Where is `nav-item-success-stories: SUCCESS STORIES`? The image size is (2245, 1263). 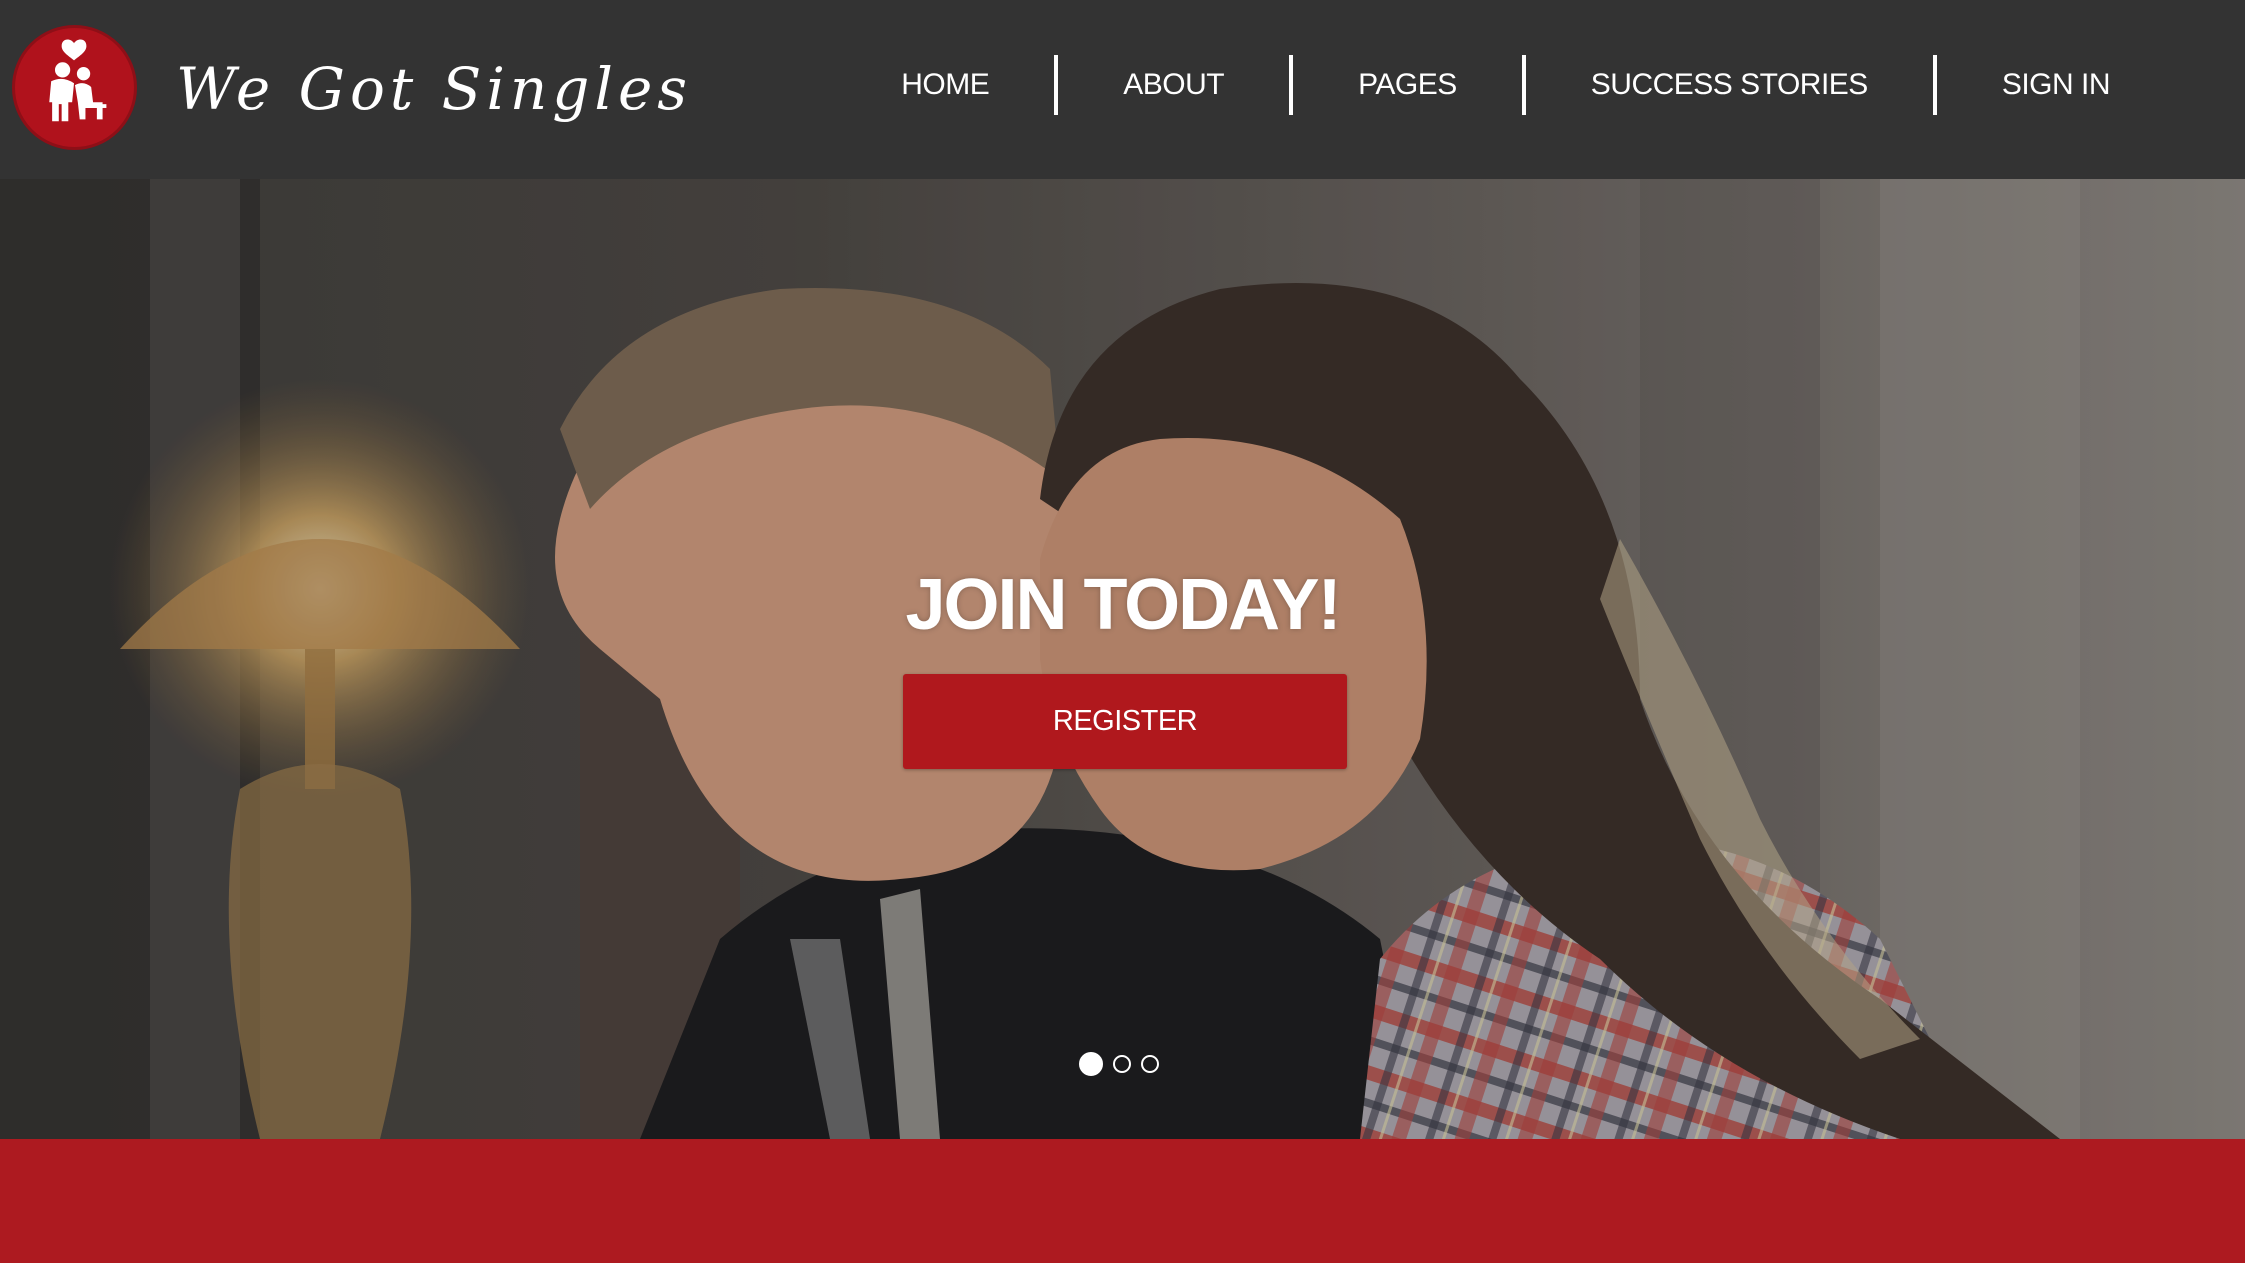
nav-item-success-stories: SUCCESS STORIES is located at coordinates (1729, 85).